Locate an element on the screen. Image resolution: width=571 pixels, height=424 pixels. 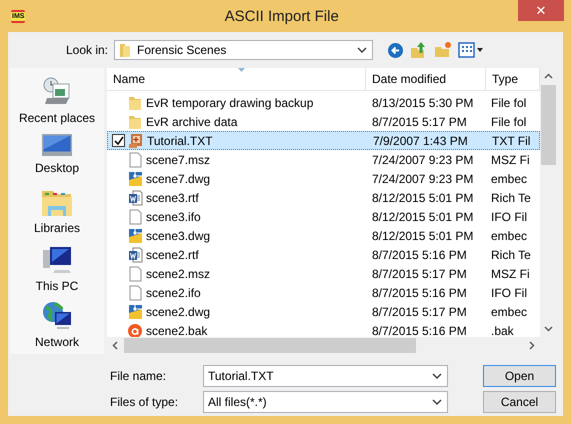
file-name: scene7.msz is located at coordinates (178, 159).